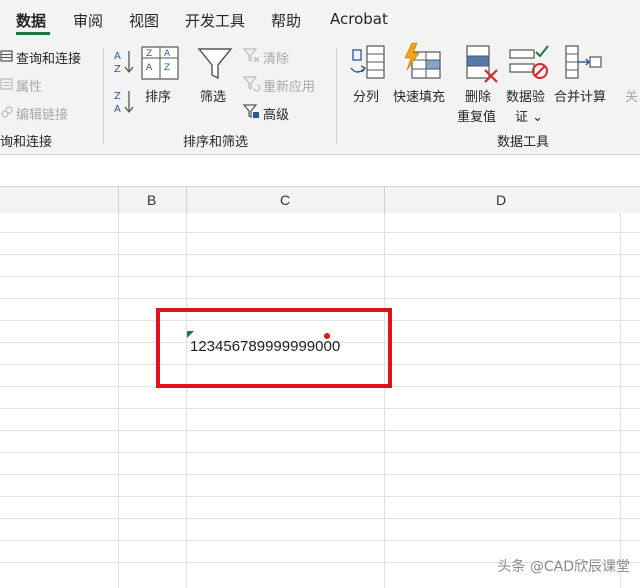  What do you see at coordinates (48, 57) in the screenshot?
I see `queries-connections-button: 查询和连接` at bounding box center [48, 57].